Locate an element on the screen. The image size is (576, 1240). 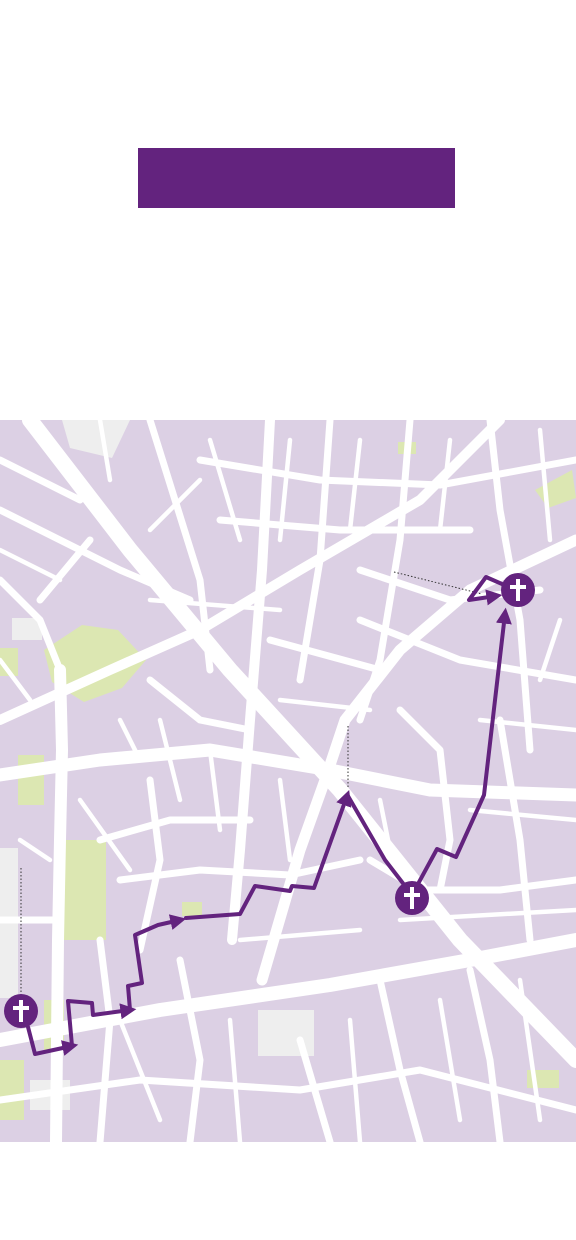
title-banner is located at coordinates (296, 178).